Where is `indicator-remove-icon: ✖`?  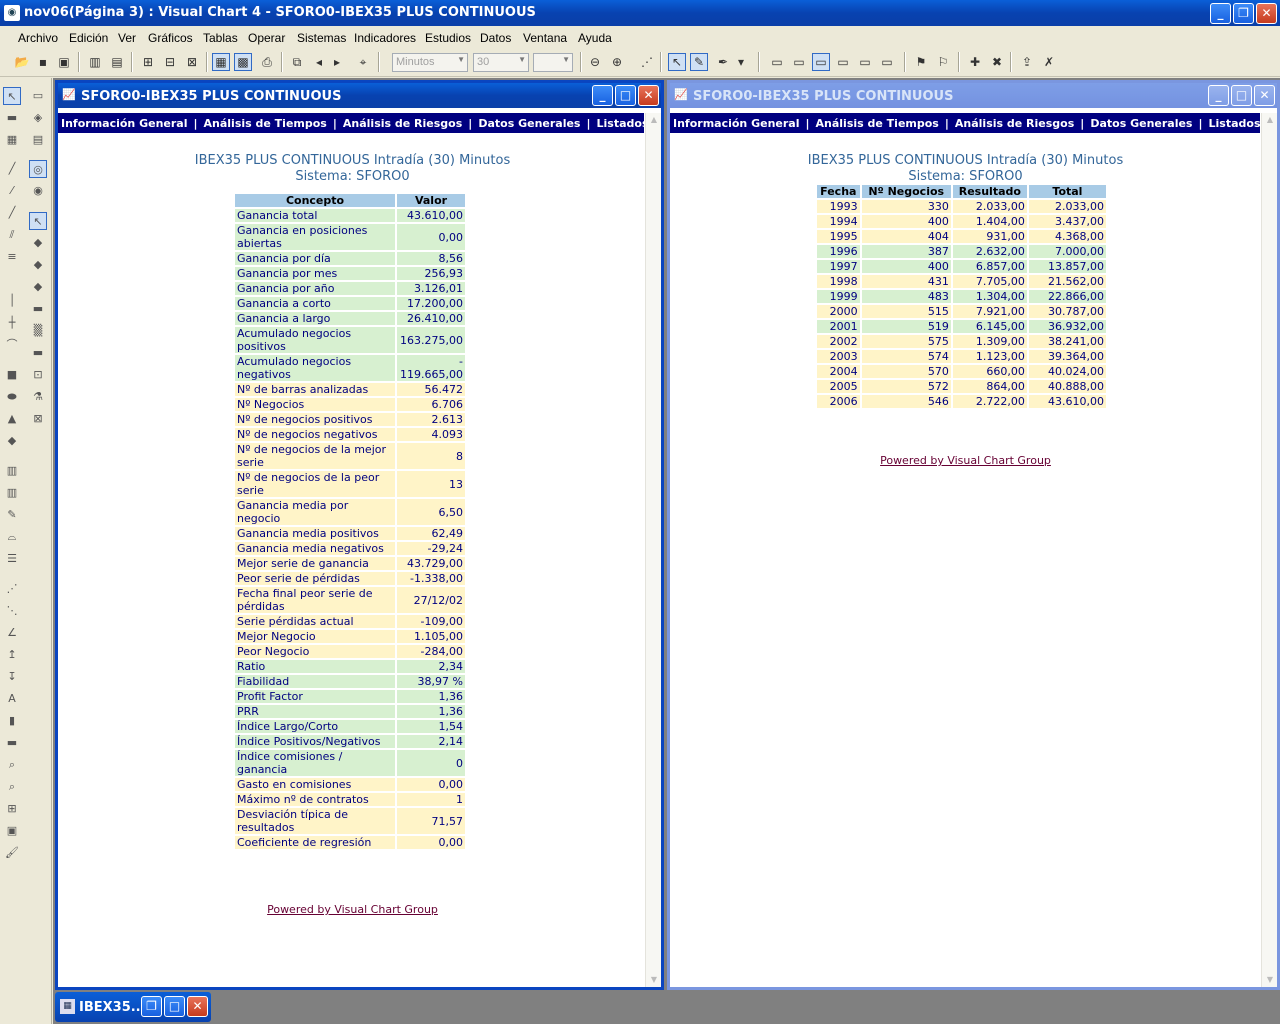
indicator-remove-icon: ✖ is located at coordinates (997, 62).